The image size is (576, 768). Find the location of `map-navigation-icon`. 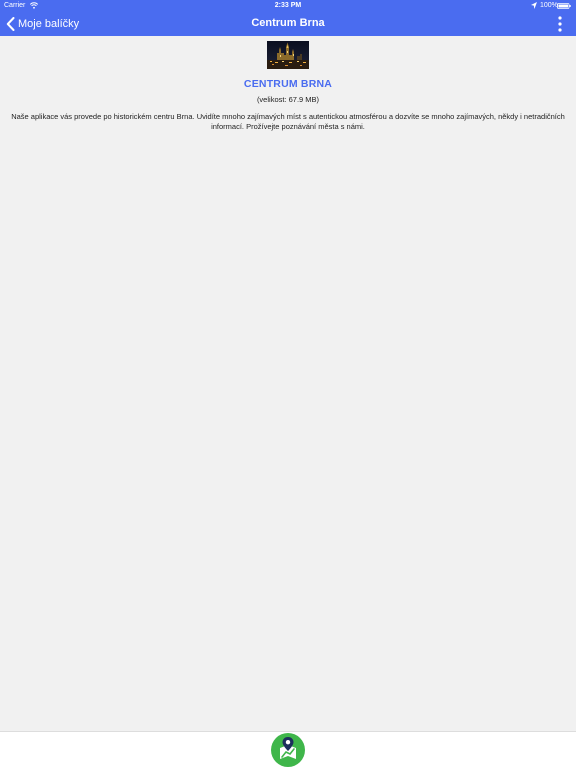

map-navigation-icon is located at coordinates (288, 748).